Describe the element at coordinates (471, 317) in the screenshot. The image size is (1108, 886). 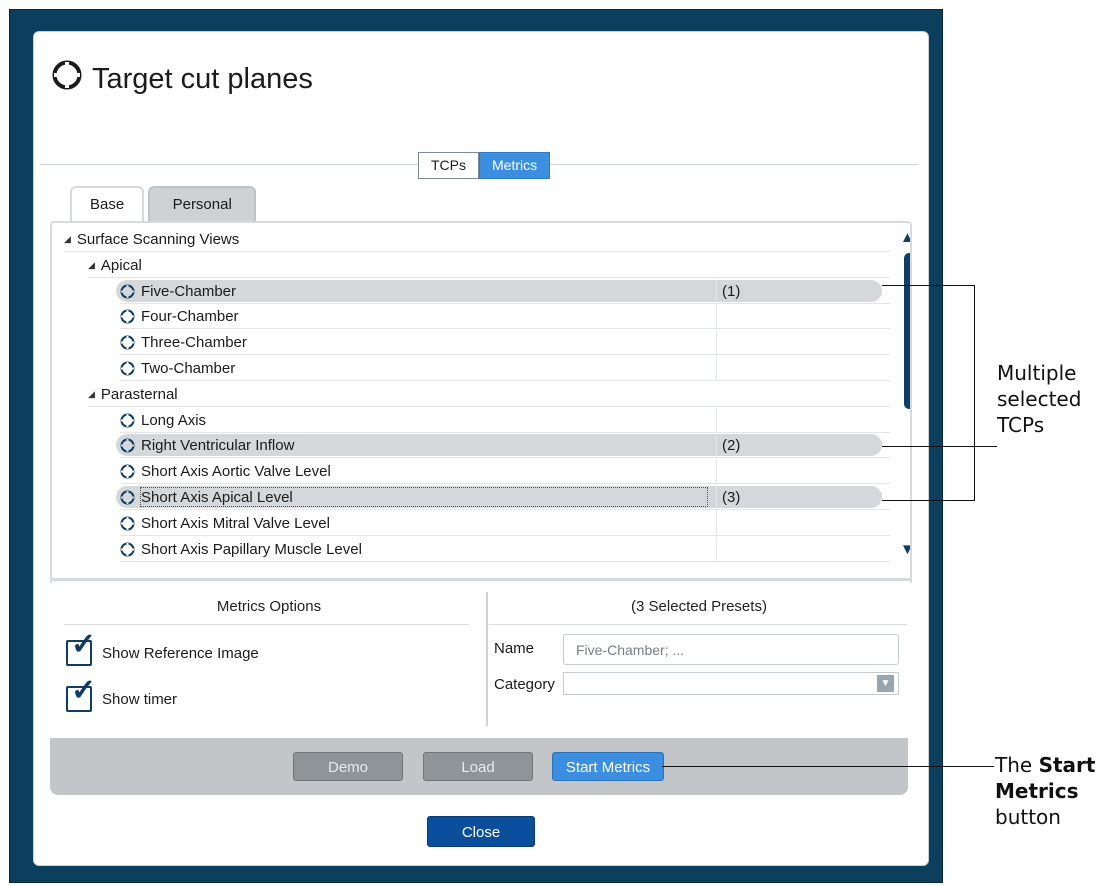
I see `tree-row: Four-Chamber` at that location.